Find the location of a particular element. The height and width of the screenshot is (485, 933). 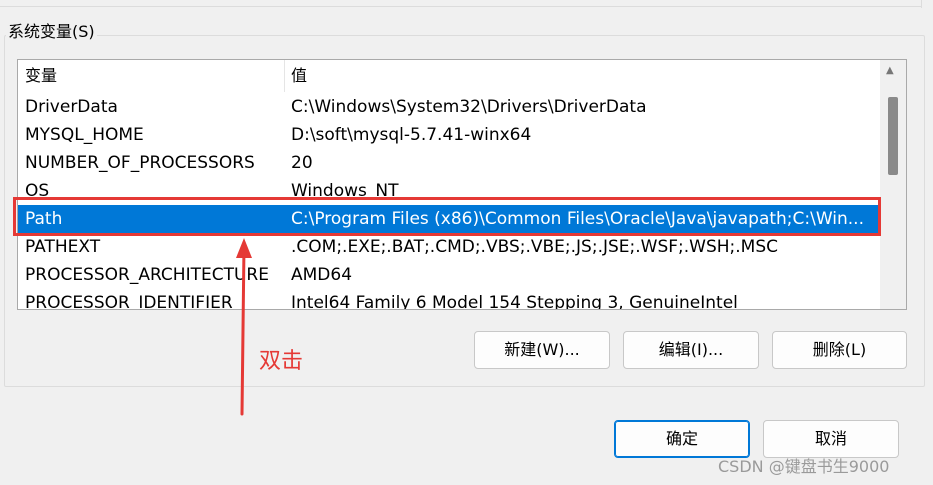

vertical-scrollbar: ▲ is located at coordinates (893, 184).